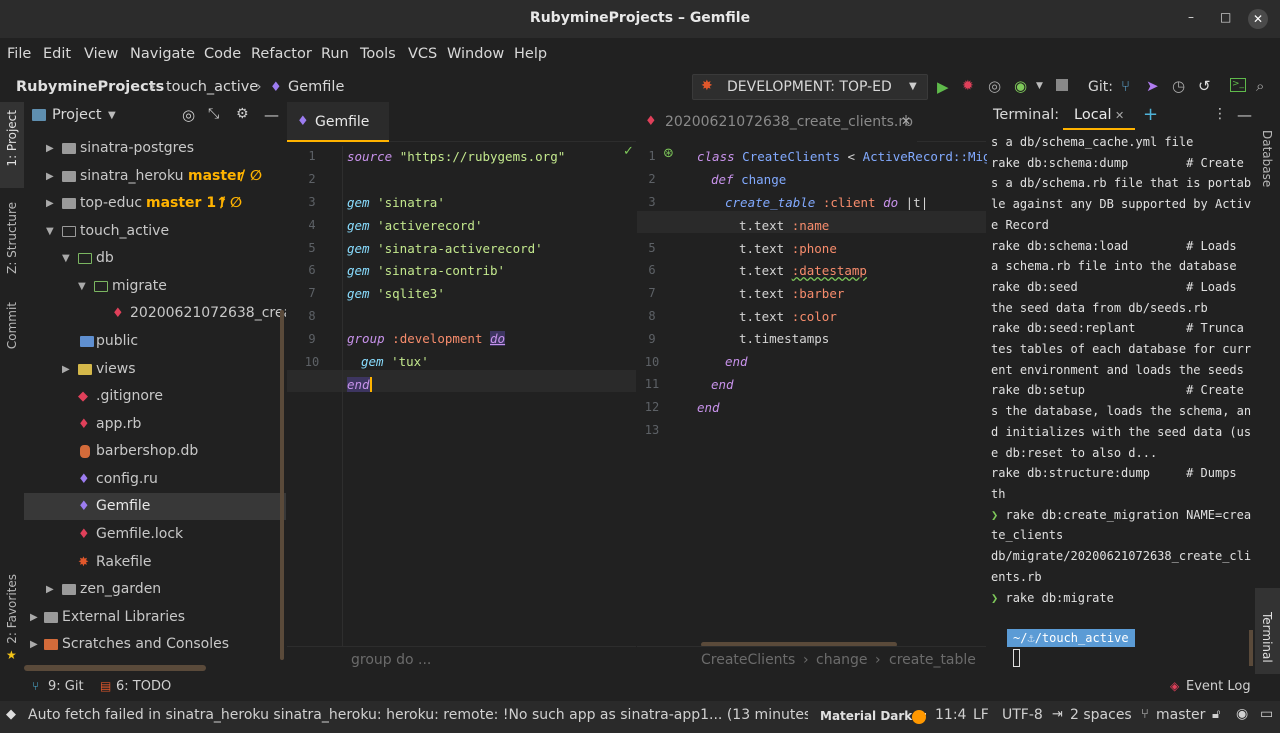 Image resolution: width=1280 pixels, height=733 pixels. I want to click on dropdown-icon: ▼, so click(1039, 86).